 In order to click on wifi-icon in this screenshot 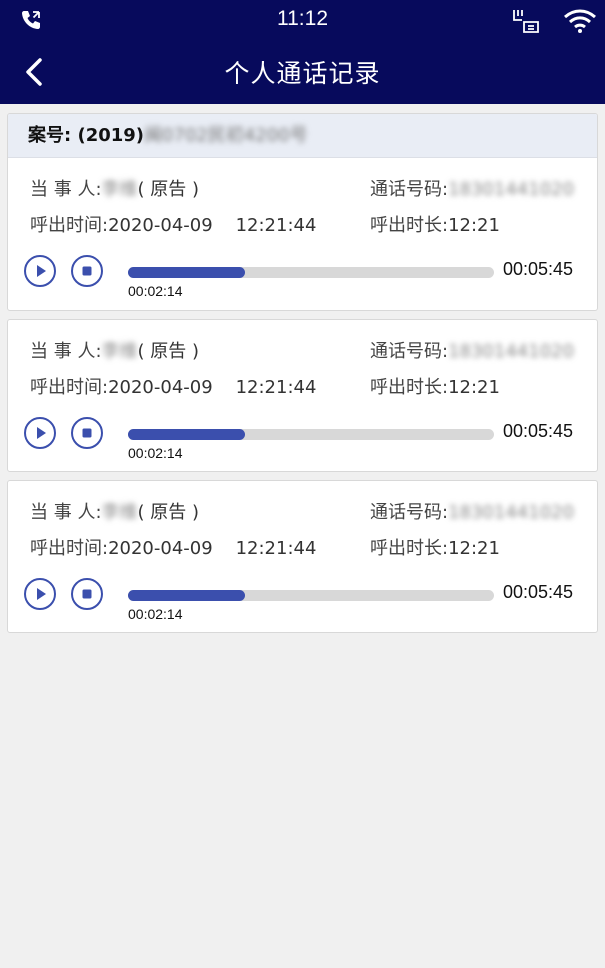, I will do `click(580, 21)`.